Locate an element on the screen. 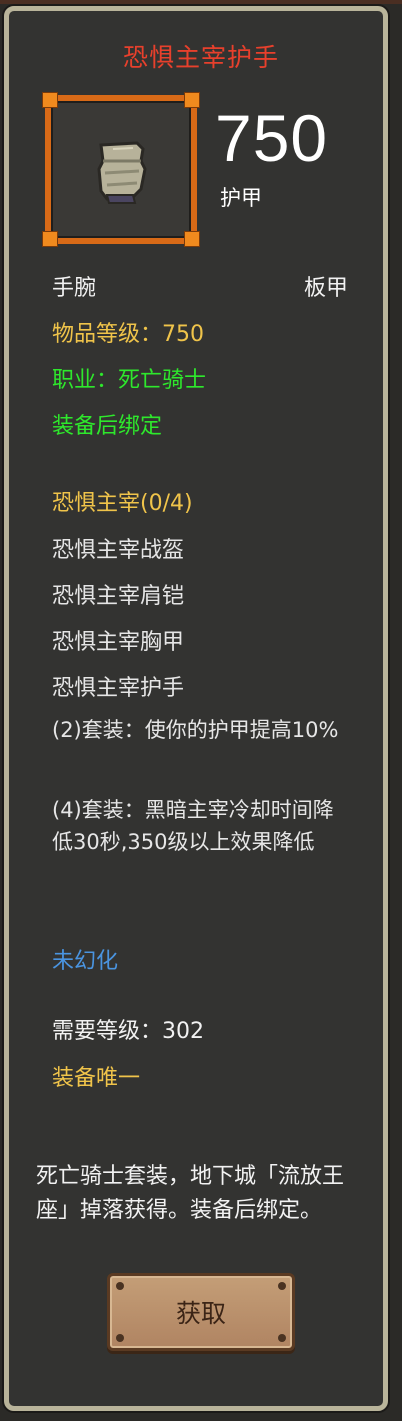 The width and height of the screenshot is (402, 1421). background-edge is located at coordinates (201, 2).